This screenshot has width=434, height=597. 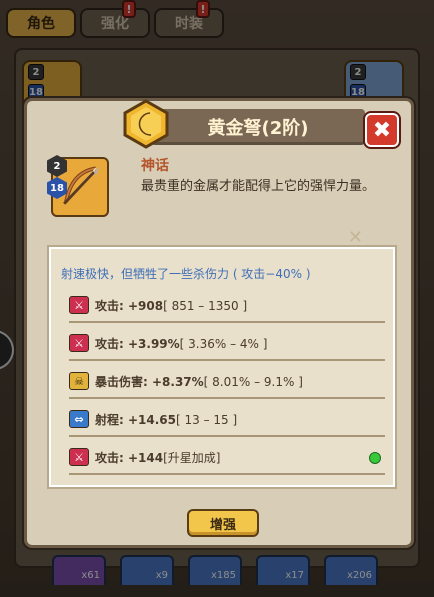 I want to click on moon-rank-icon, so click(x=146, y=124).